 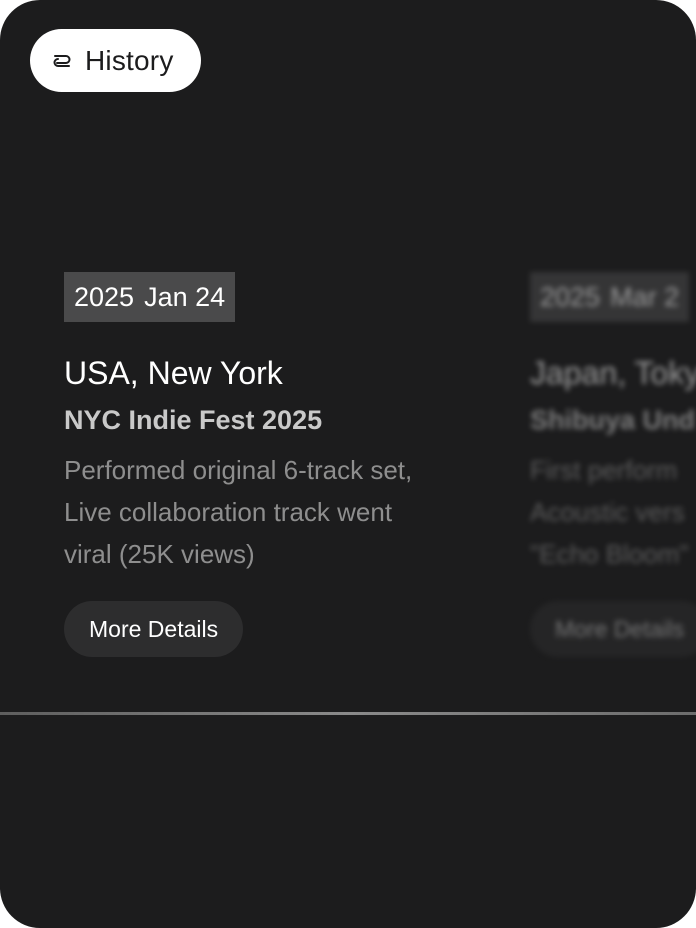 I want to click on location-title: USA, New York, so click(x=173, y=373).